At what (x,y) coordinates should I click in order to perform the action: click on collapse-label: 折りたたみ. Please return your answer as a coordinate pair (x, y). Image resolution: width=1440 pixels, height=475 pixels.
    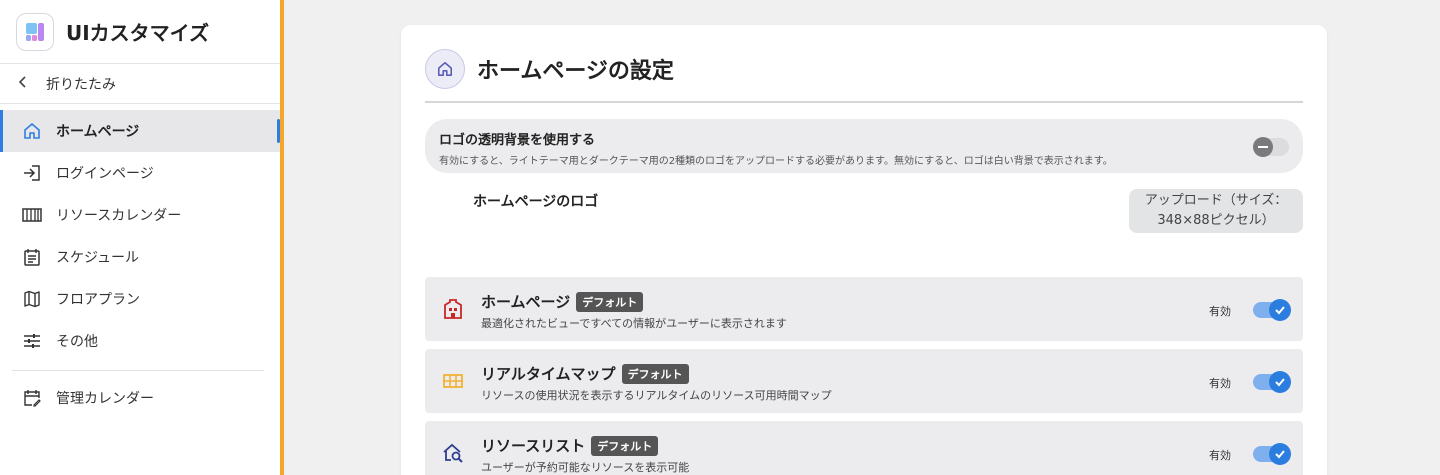
    Looking at the image, I should click on (81, 84).